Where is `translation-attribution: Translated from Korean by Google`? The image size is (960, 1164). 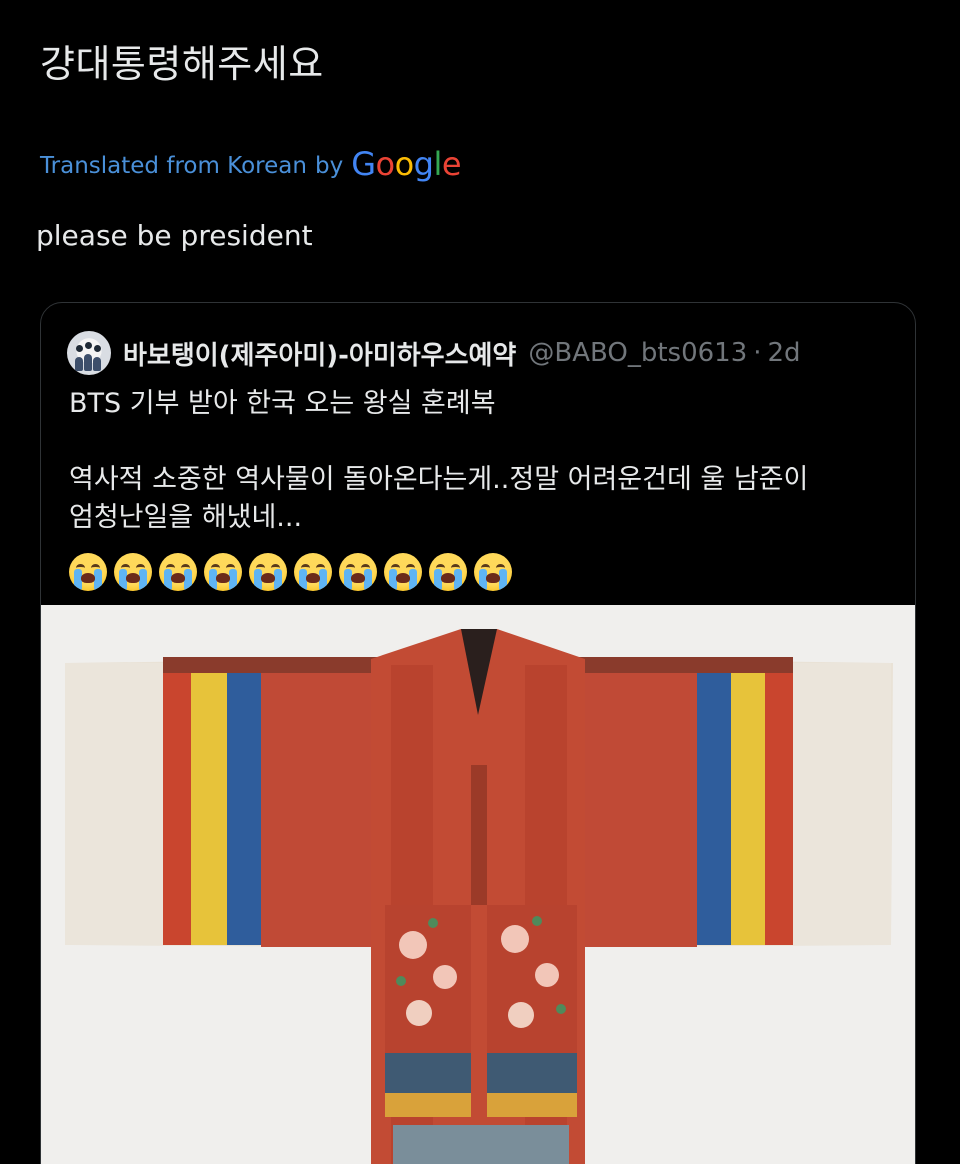 translation-attribution: Translated from Korean by Google is located at coordinates (251, 166).